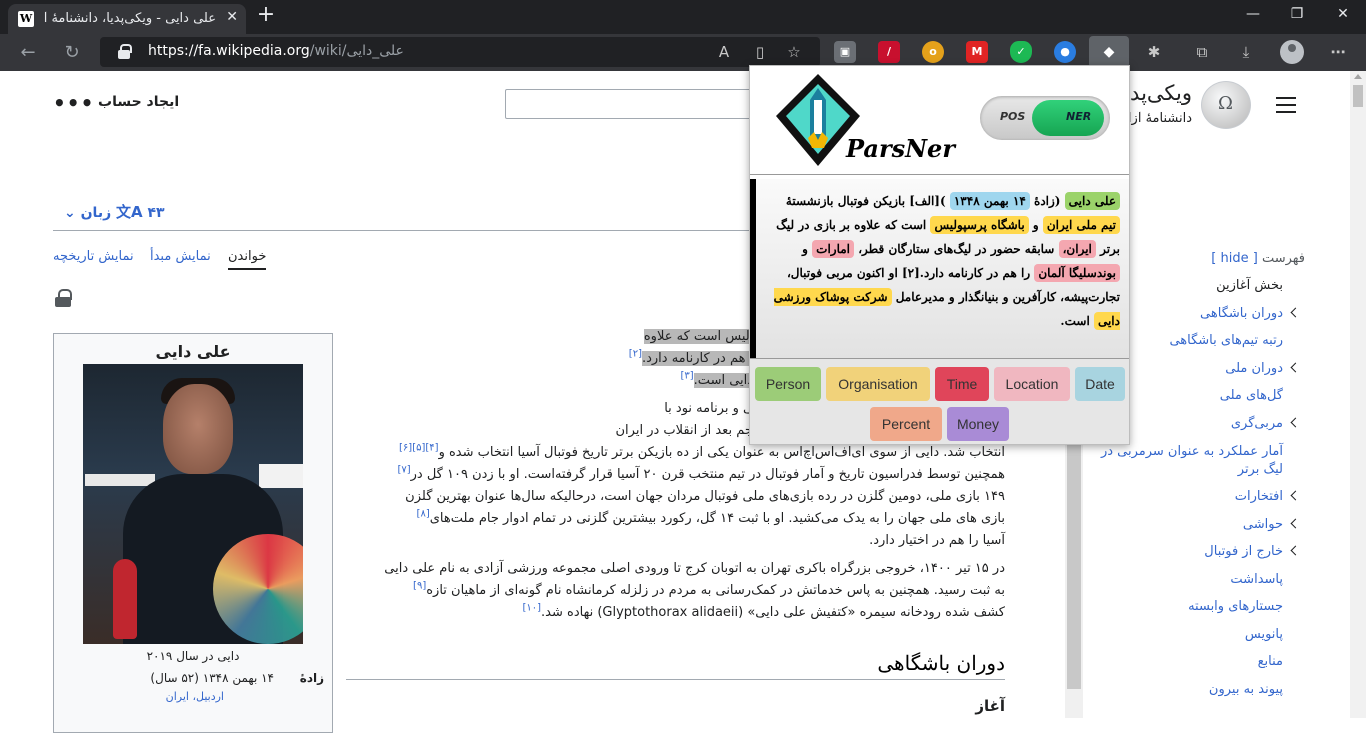  Describe the element at coordinates (1156, 93) in the screenshot. I see `wikipedia-wordmark: ویکی‌پدیا` at that location.